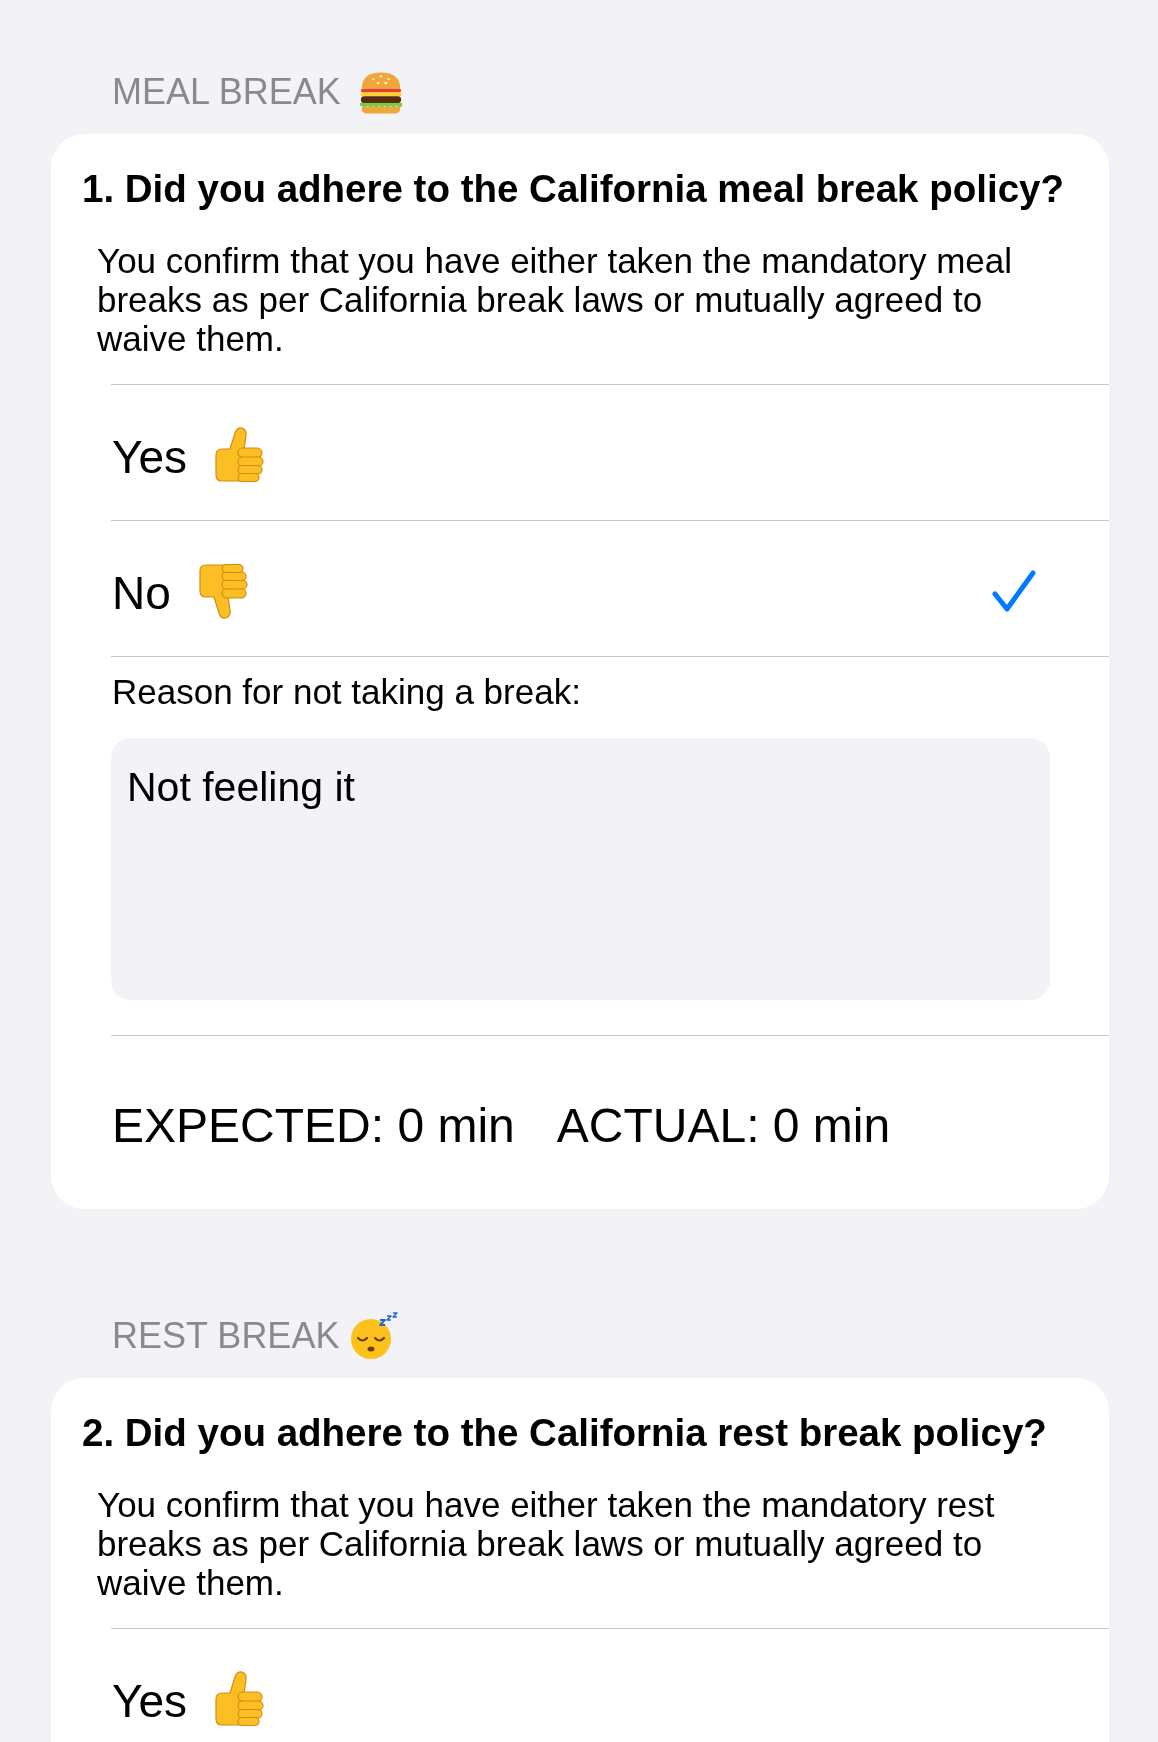  Describe the element at coordinates (313, 1126) in the screenshot. I see `time-total-text: EXPECTED: 0 min` at that location.